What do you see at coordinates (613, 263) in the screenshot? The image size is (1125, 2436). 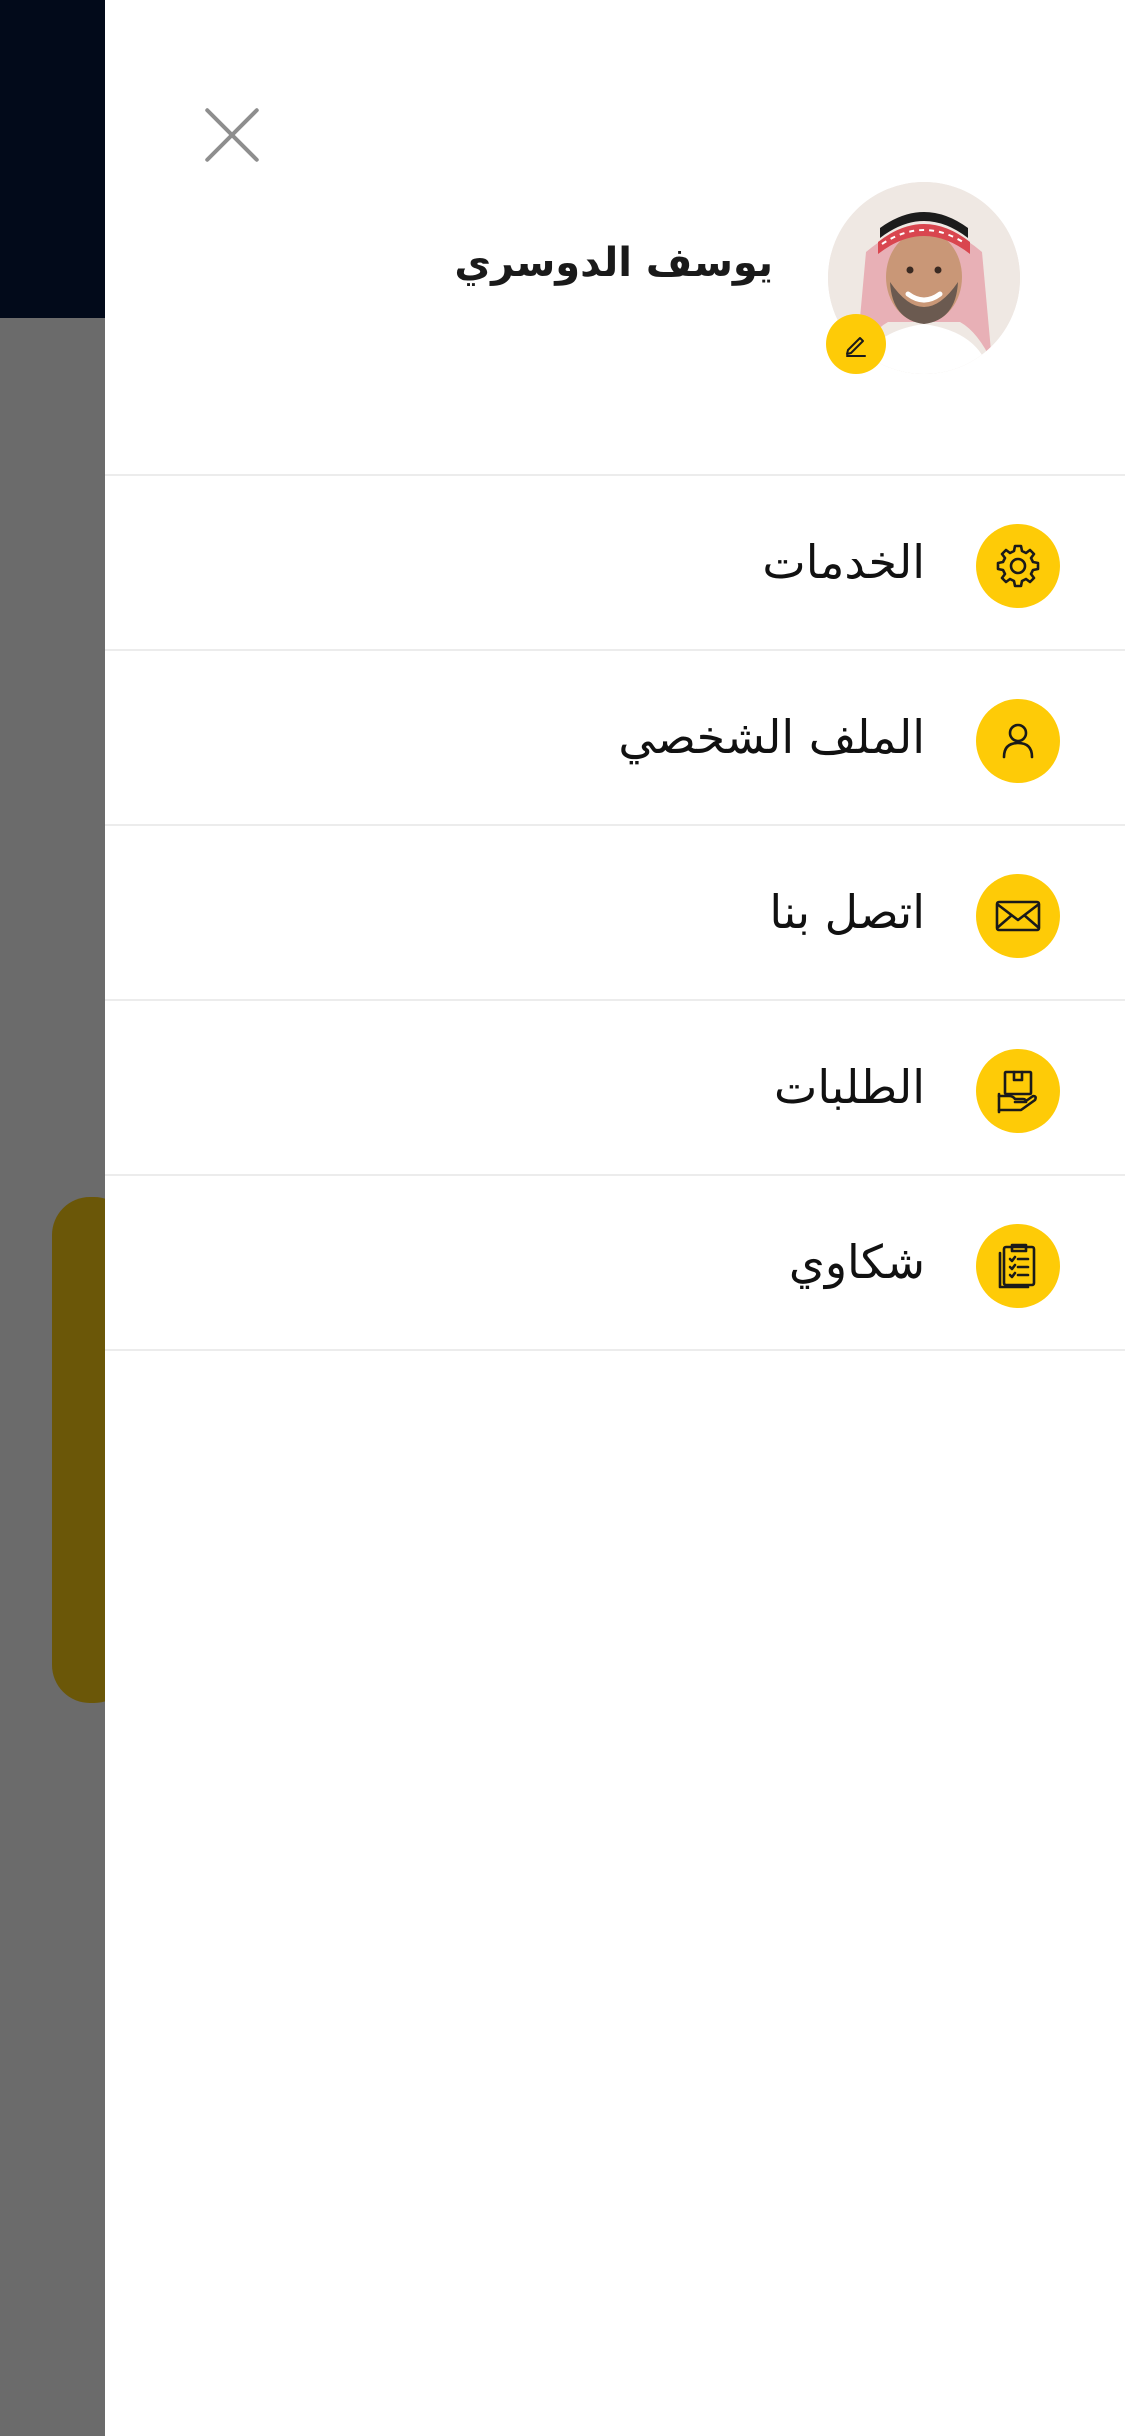 I see `profile-name: يوسف الدوسري` at bounding box center [613, 263].